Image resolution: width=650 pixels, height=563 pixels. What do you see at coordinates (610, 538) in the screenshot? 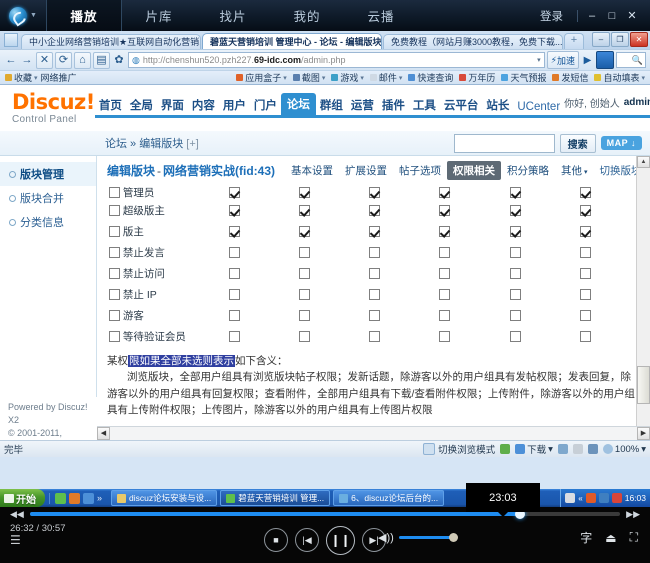
I see `eject-icon: ⏏` at bounding box center [610, 538].